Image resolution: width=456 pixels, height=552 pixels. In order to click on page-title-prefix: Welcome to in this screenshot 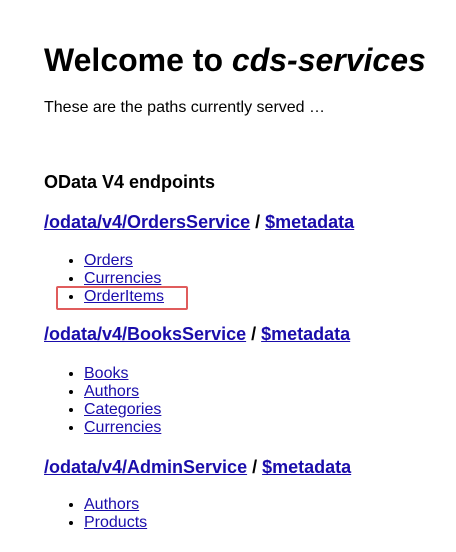, I will do `click(138, 60)`.